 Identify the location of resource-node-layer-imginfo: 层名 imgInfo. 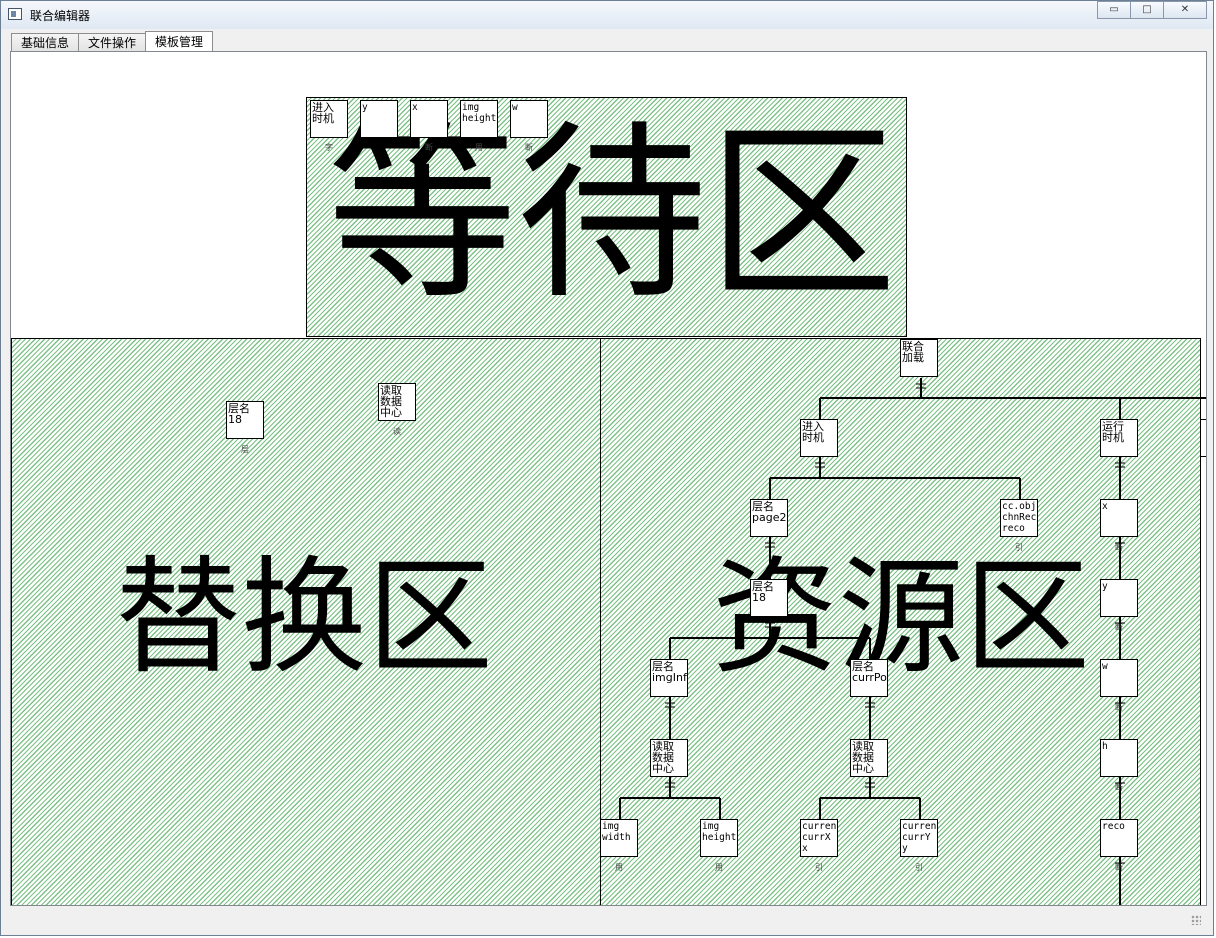
(669, 678).